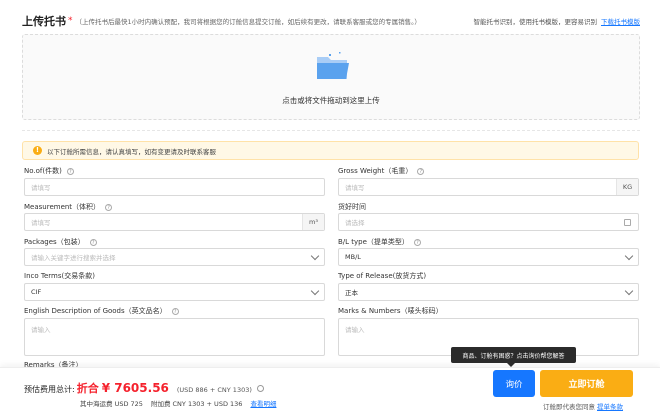 This screenshot has height=414, width=660. Describe the element at coordinates (49, 389) in the screenshot. I see `total-label: 预估费用总计:` at that location.